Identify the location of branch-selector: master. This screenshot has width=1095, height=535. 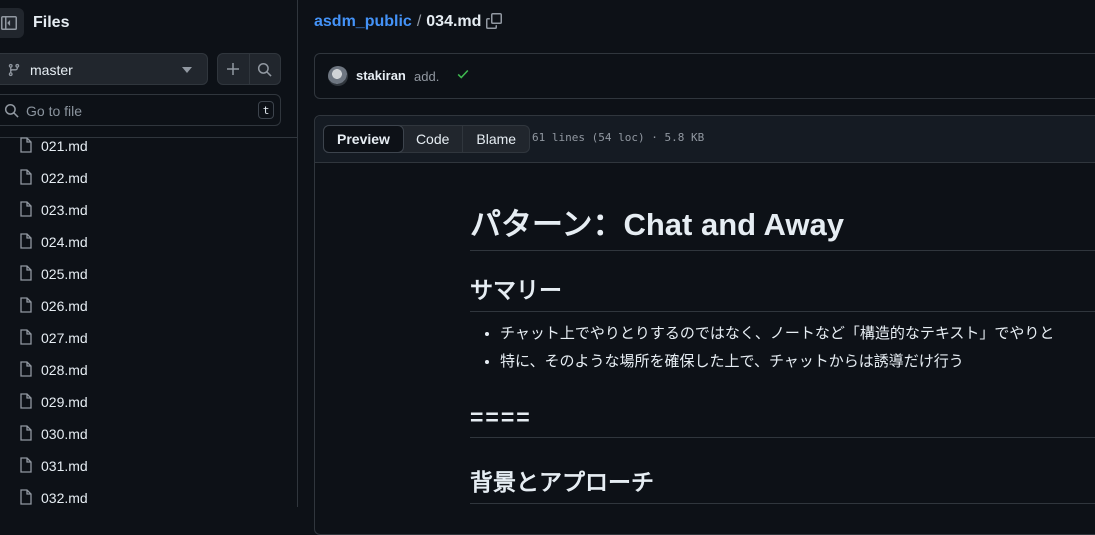
(104, 69).